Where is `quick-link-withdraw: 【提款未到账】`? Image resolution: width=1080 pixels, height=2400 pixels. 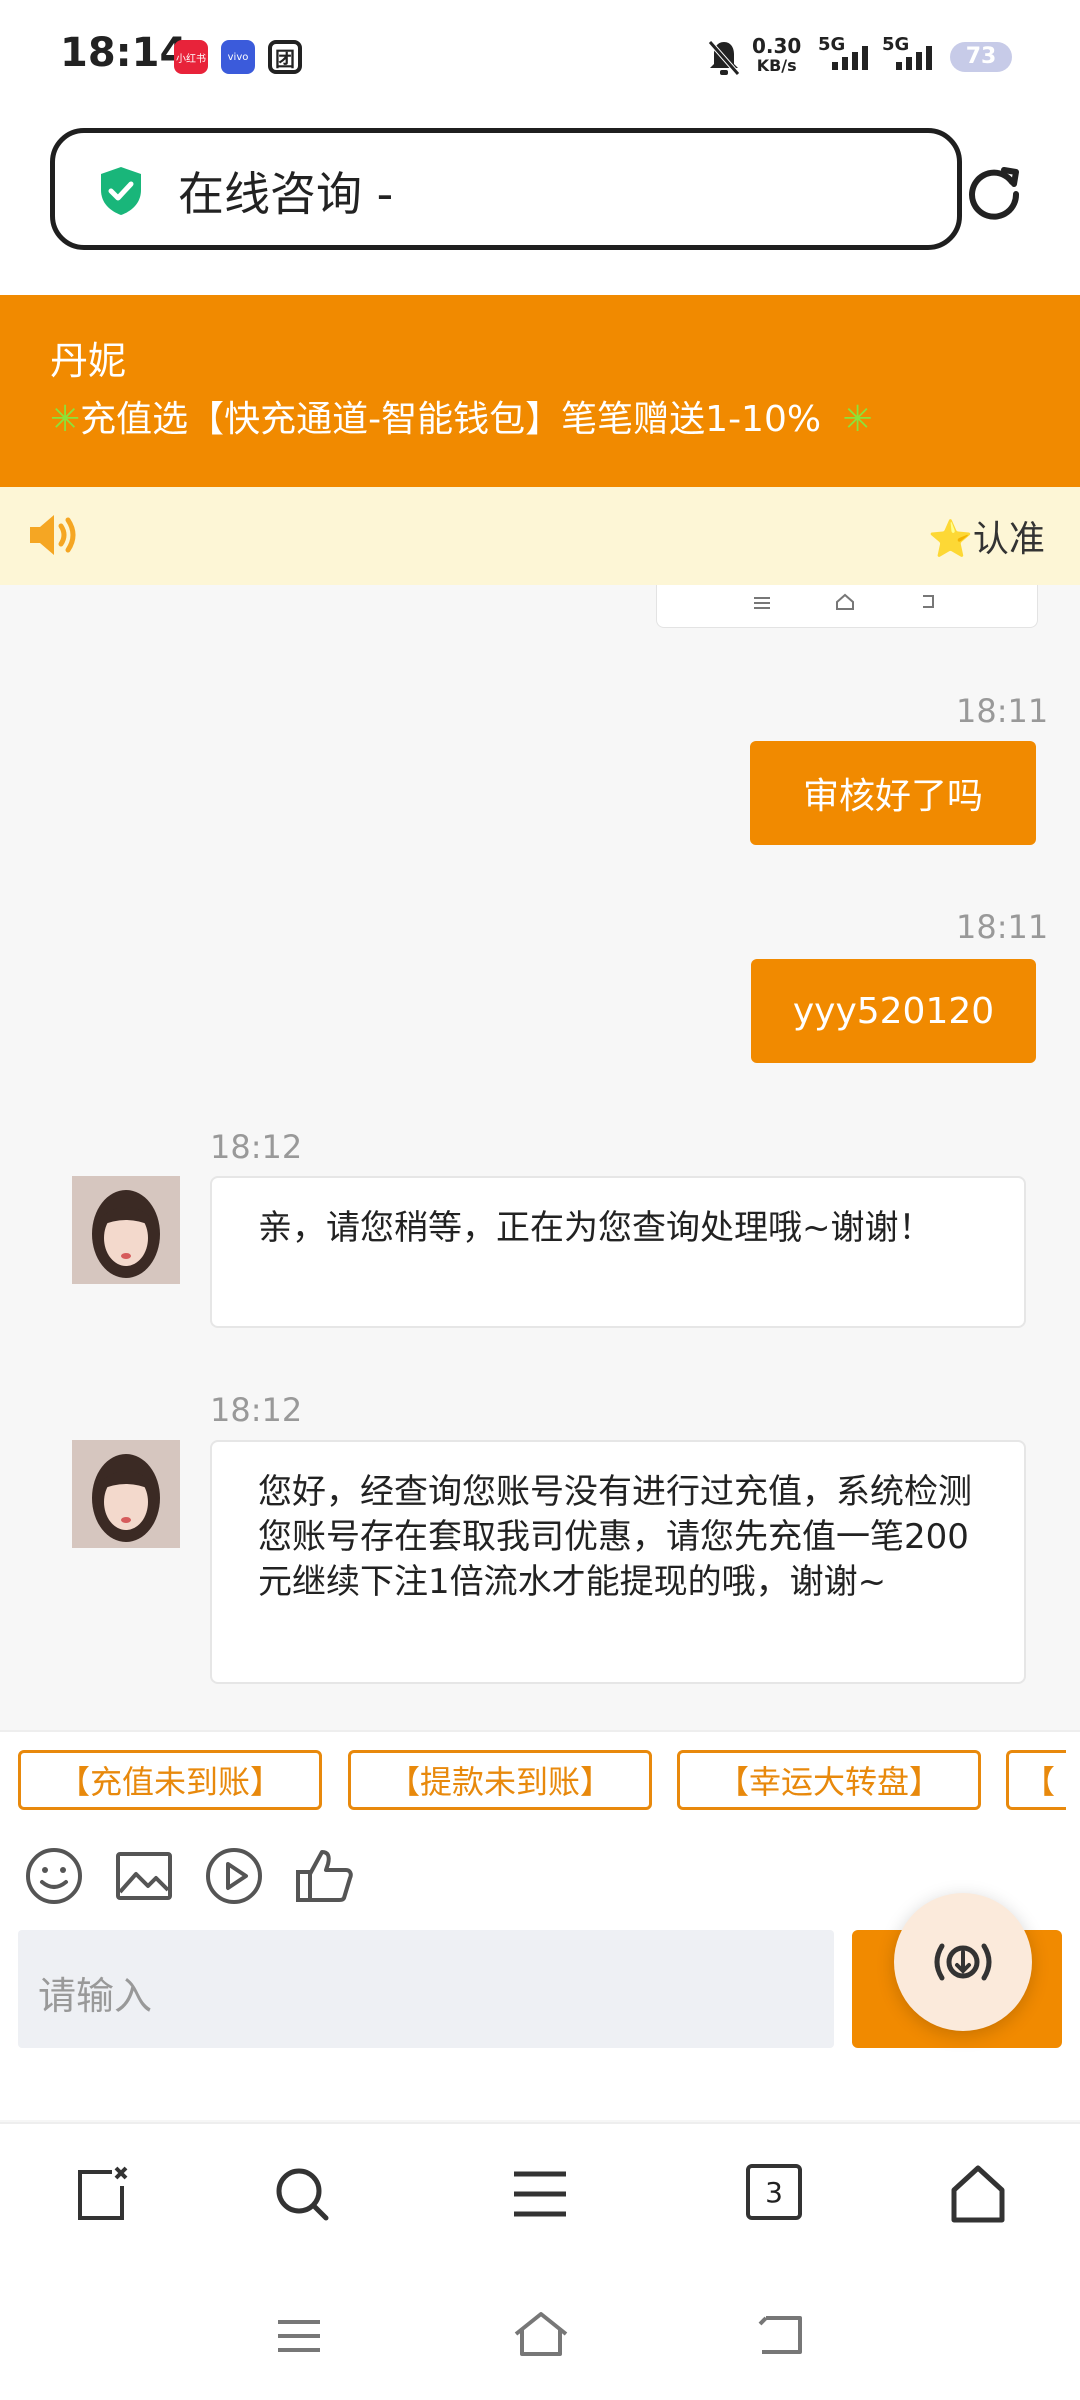 quick-link-withdraw: 【提款未到账】 is located at coordinates (500, 1780).